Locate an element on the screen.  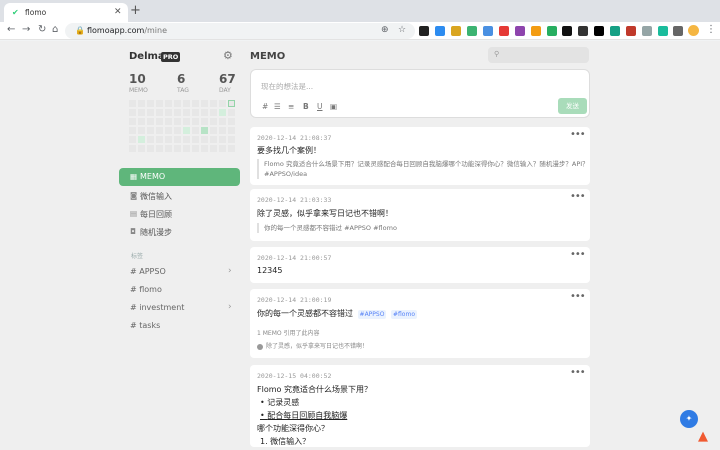
browser-tab: ✔ flomo ✕ is located at coordinates (66, 12).